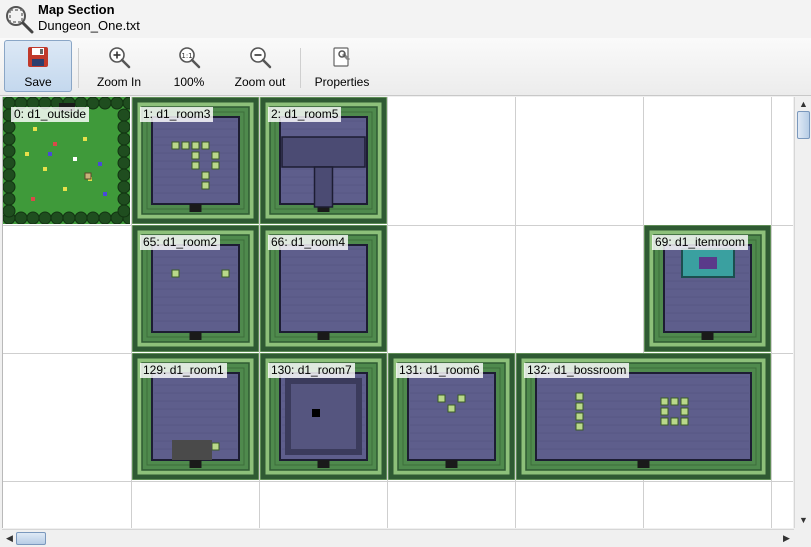 Image resolution: width=811 pixels, height=547 pixels. I want to click on map-room-tile: 69: d1_itemroom, so click(707, 288).